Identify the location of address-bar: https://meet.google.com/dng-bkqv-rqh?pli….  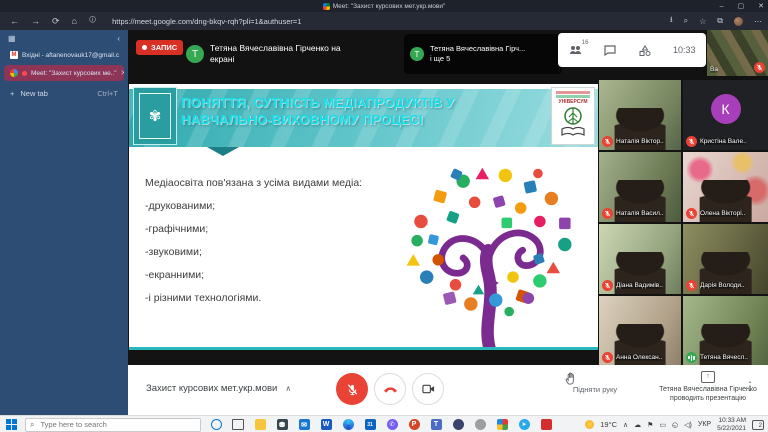
(206, 21).